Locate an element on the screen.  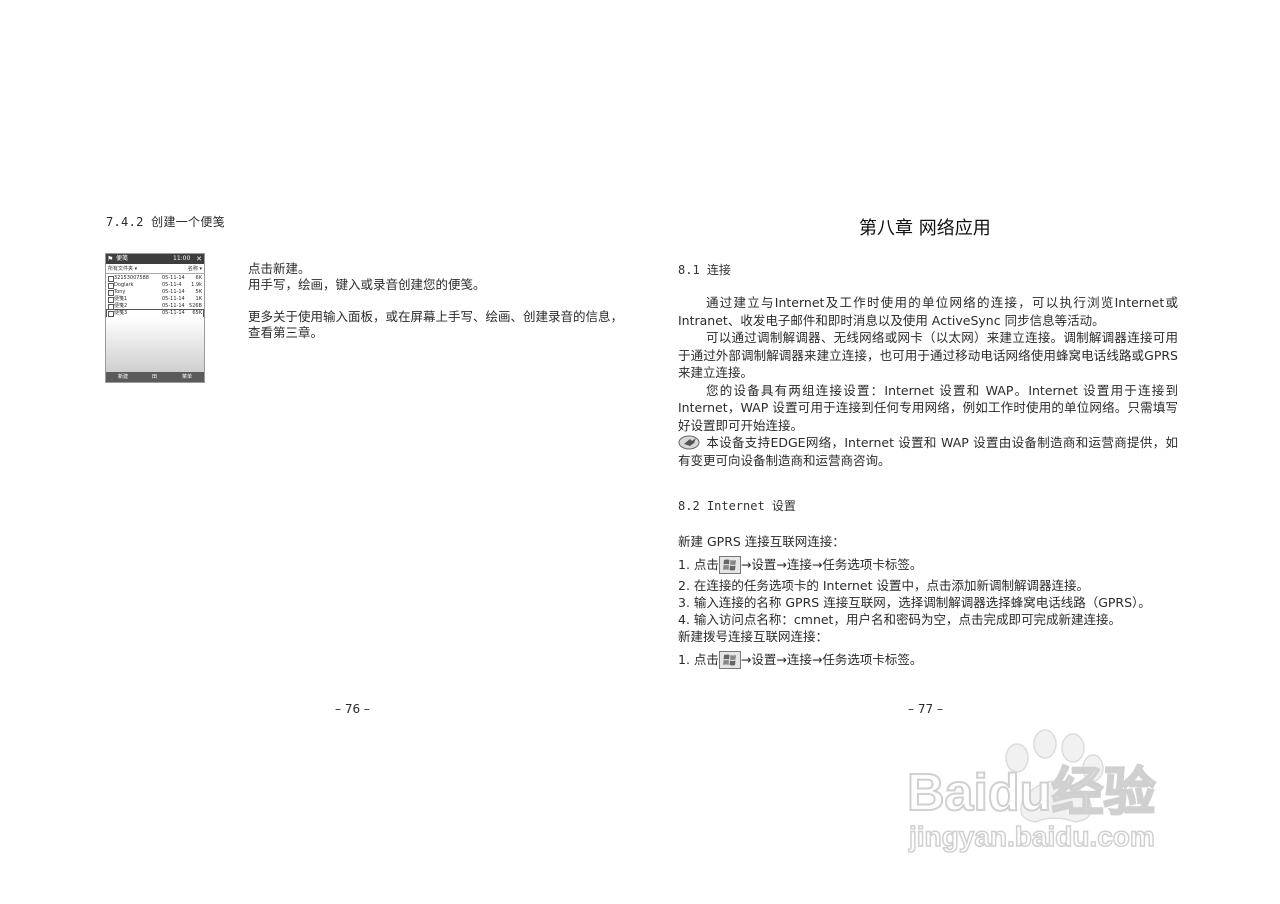
device-clock: 11:00 is located at coordinates (182, 258).